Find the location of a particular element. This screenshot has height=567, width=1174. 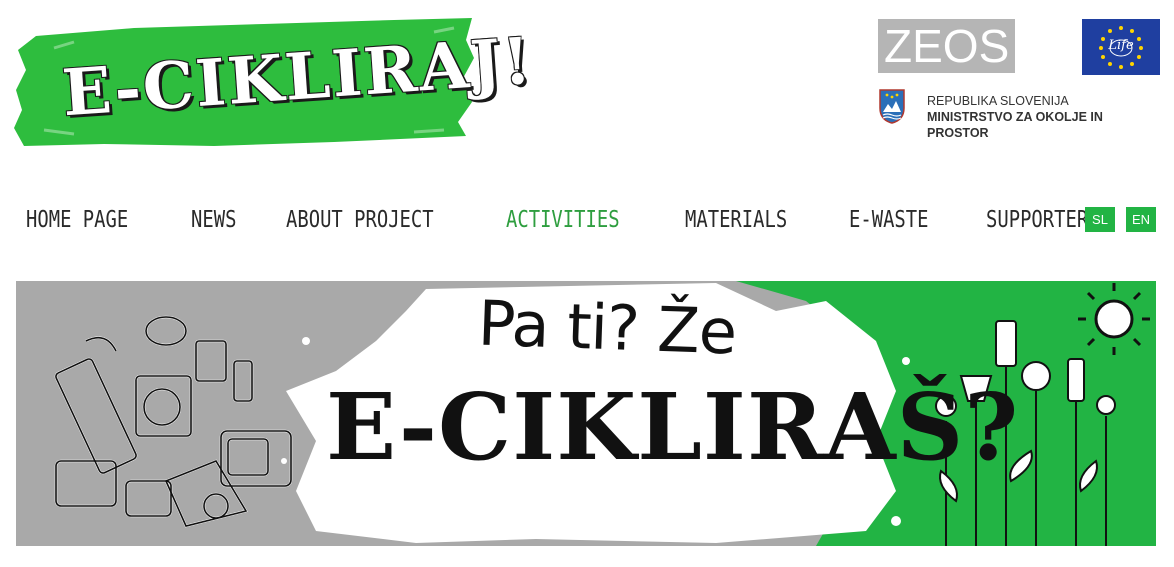

language-sl-button: SL is located at coordinates (1100, 219).